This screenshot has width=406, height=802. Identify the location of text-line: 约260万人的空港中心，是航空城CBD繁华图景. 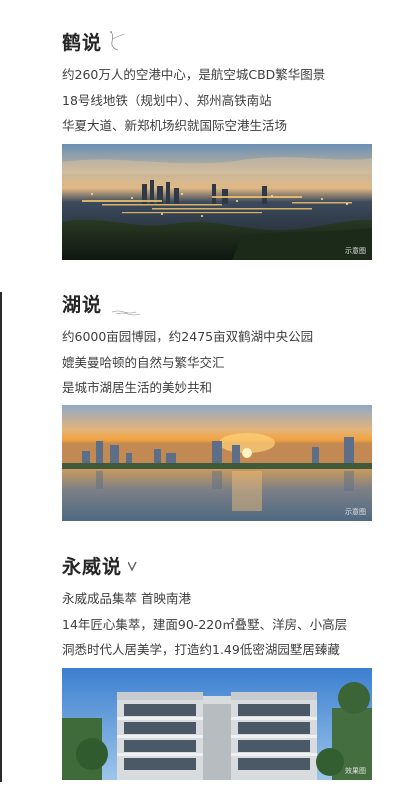
(194, 74).